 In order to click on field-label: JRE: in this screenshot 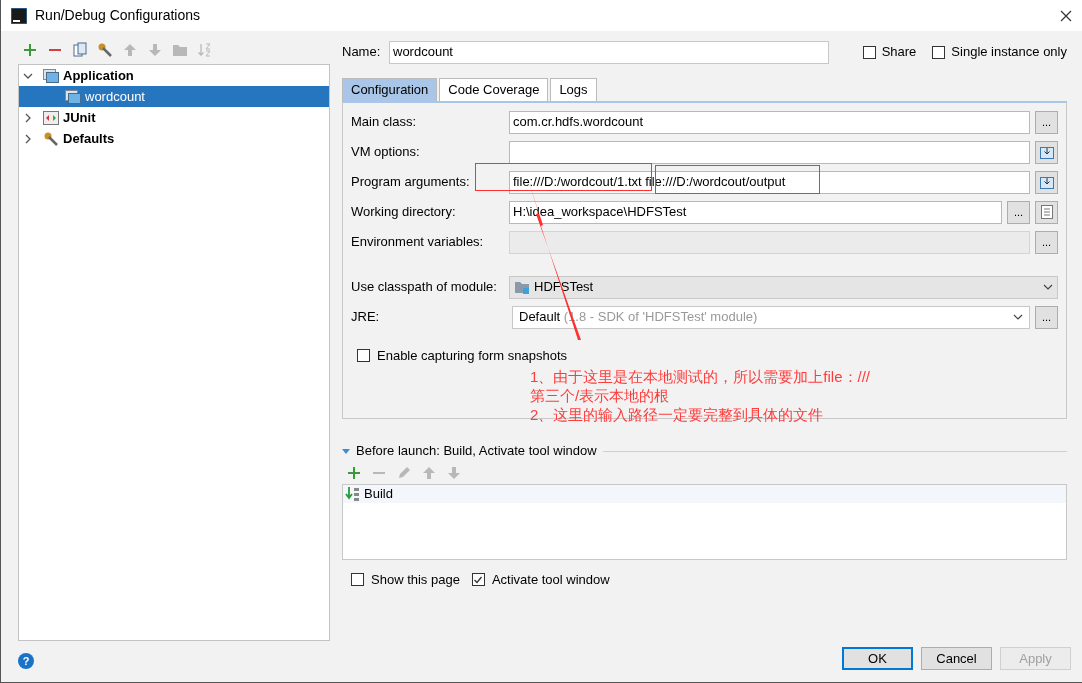, I will do `click(366, 317)`.